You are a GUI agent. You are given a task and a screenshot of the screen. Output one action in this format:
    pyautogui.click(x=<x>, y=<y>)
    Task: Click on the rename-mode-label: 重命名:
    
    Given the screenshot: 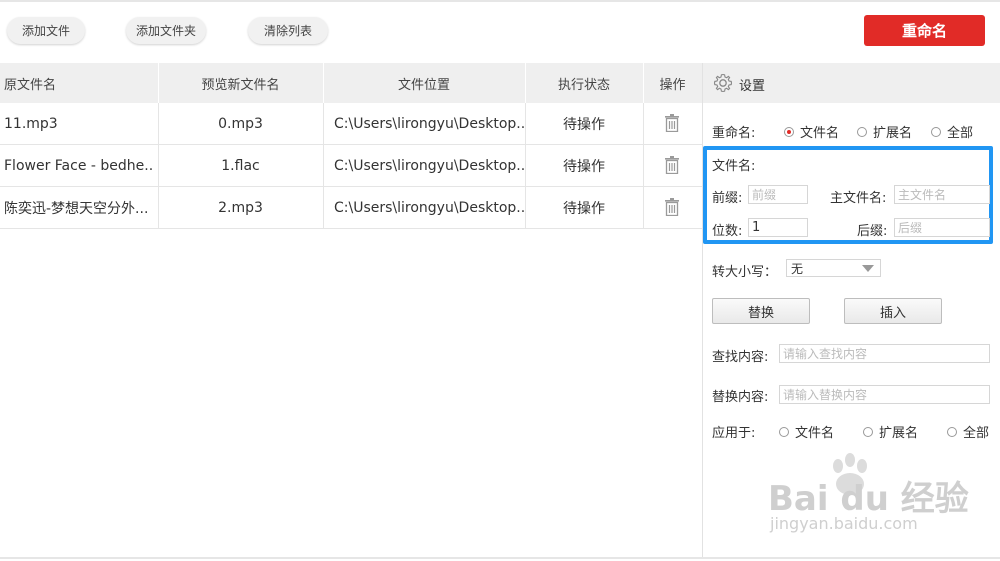 What is the action you would take?
    pyautogui.click(x=734, y=133)
    